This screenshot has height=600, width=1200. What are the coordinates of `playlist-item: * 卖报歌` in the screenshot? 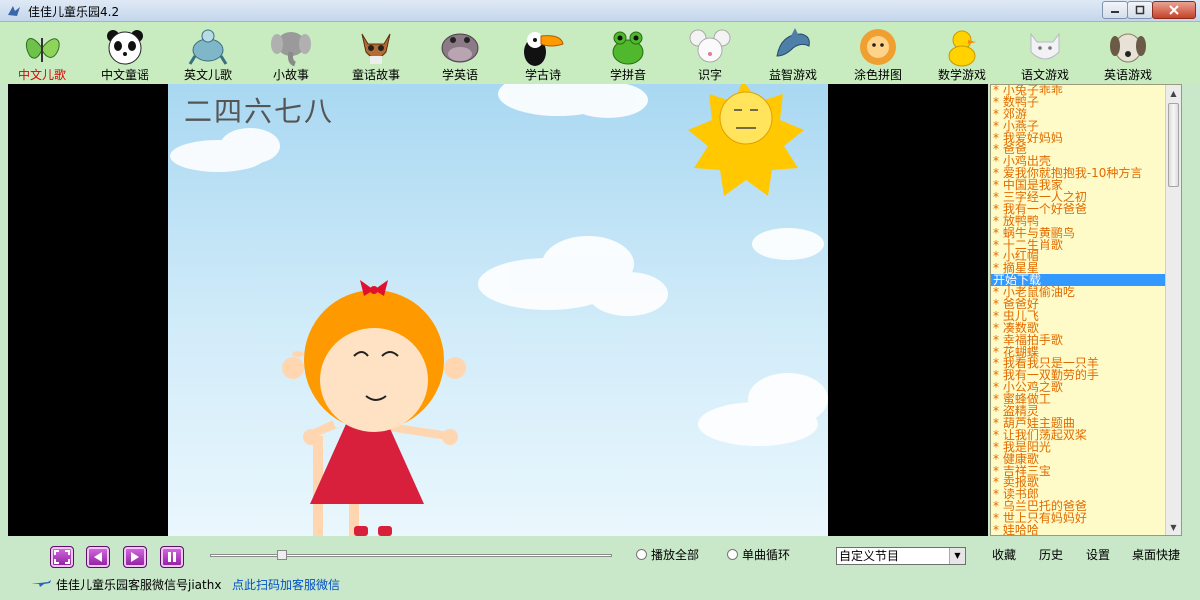 It's located at (1079, 482).